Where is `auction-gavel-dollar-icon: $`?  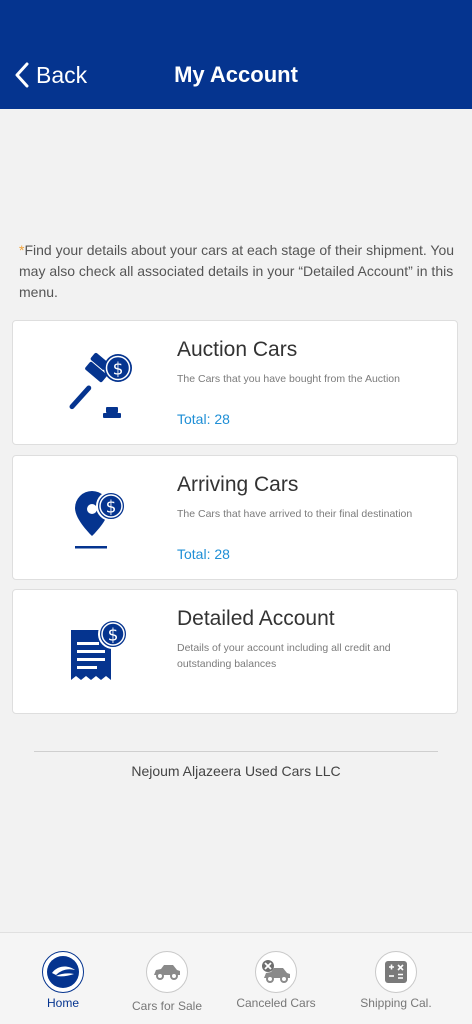
auction-gavel-dollar-icon: $ is located at coordinates (100, 385).